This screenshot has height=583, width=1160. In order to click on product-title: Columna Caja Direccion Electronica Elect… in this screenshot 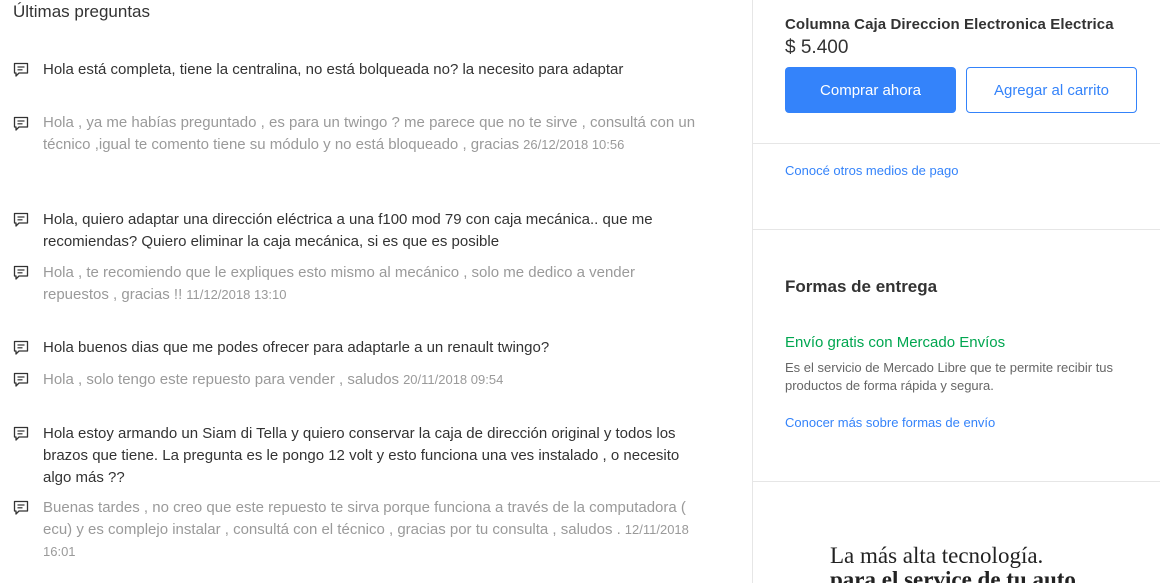, I will do `click(949, 24)`.